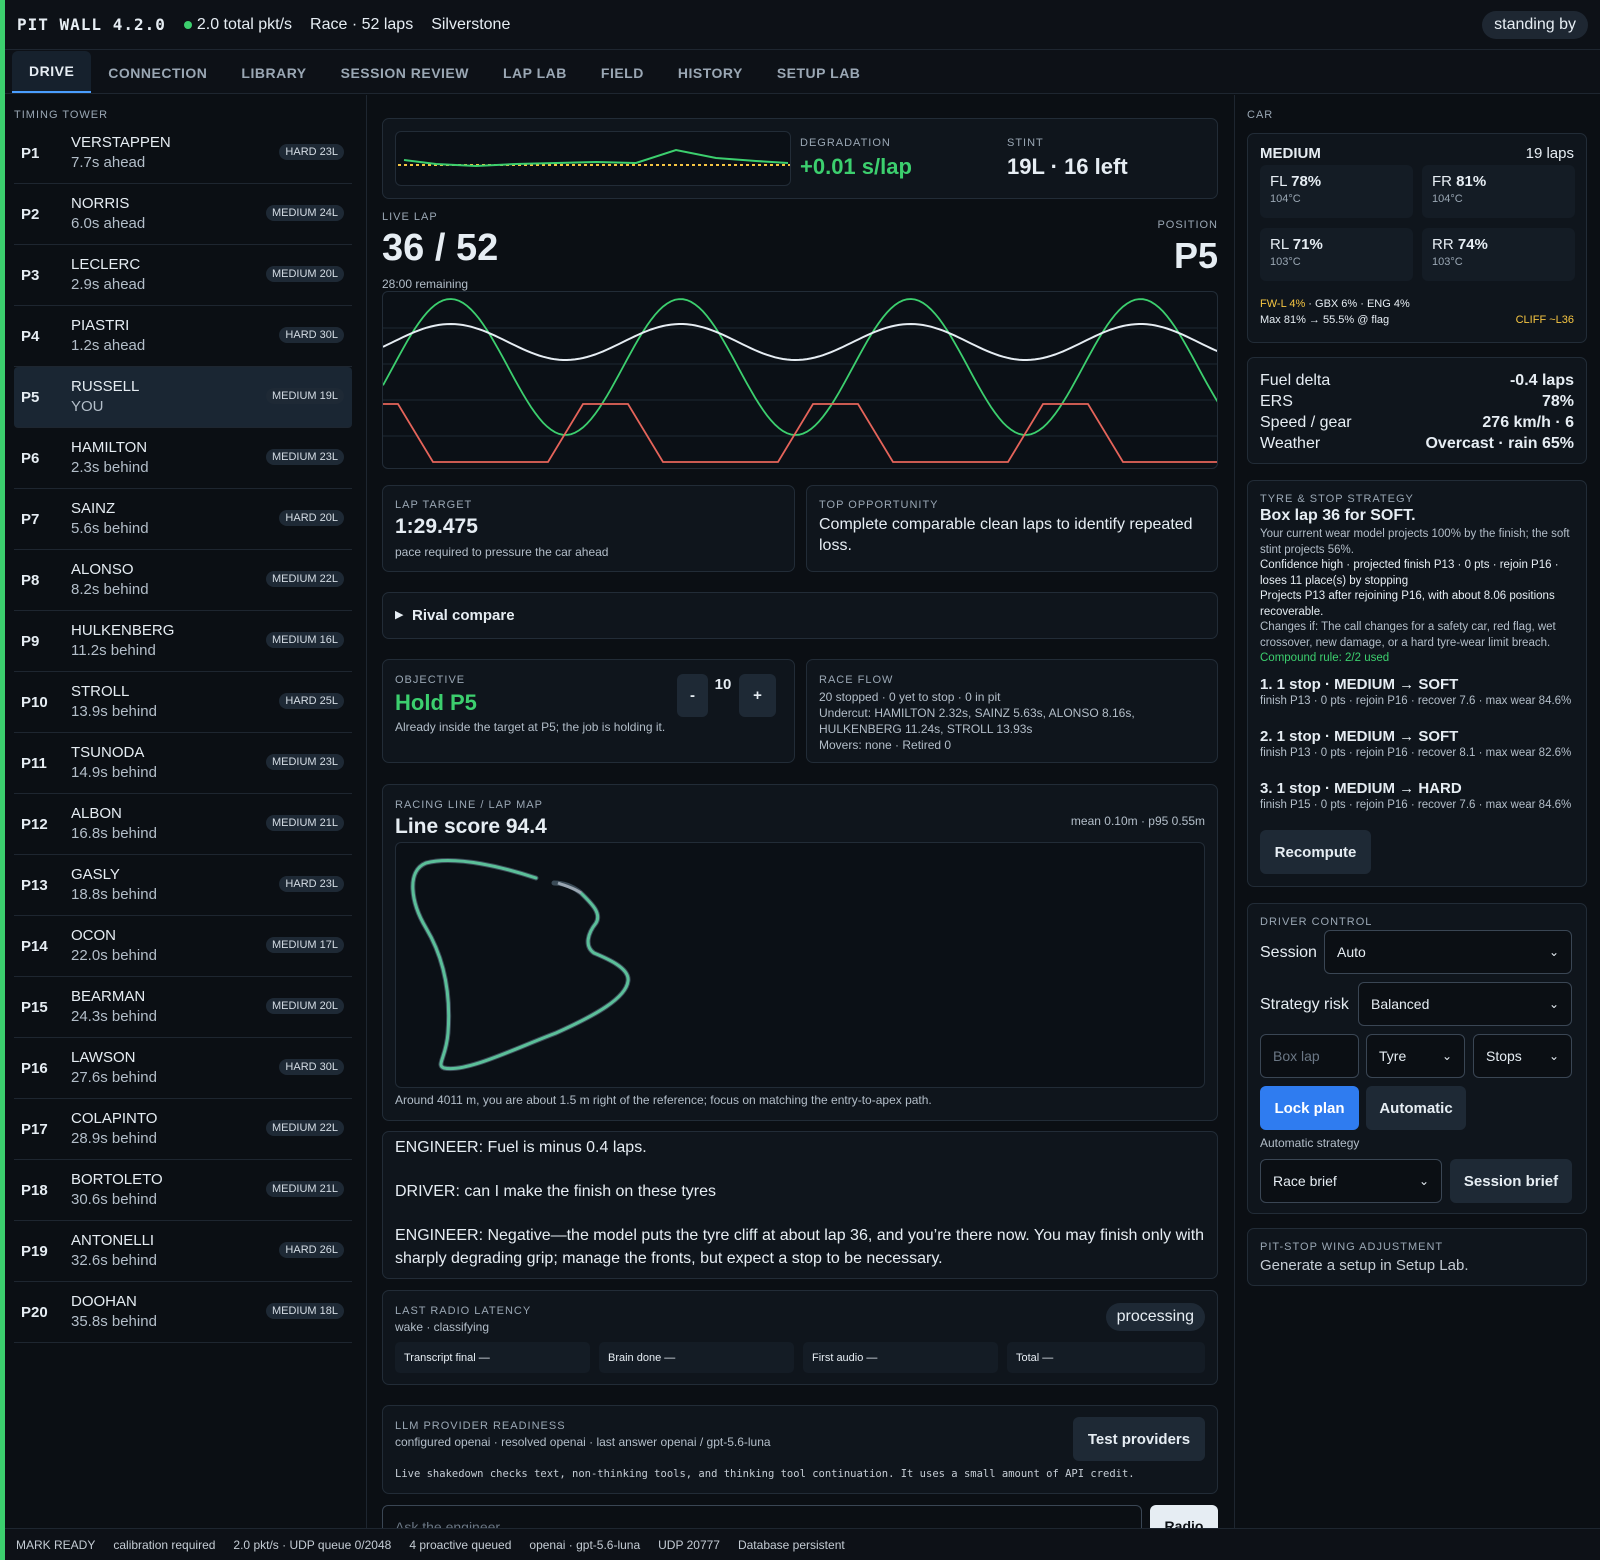  Describe the element at coordinates (885, 745) in the screenshot. I see `race-flow-movers: Movers: none · Retired 0` at that location.